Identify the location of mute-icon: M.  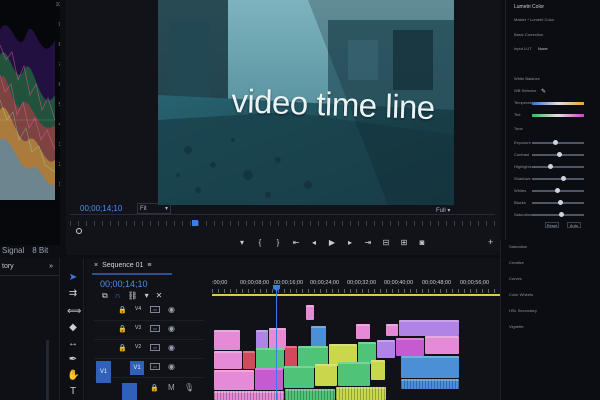
(171, 387).